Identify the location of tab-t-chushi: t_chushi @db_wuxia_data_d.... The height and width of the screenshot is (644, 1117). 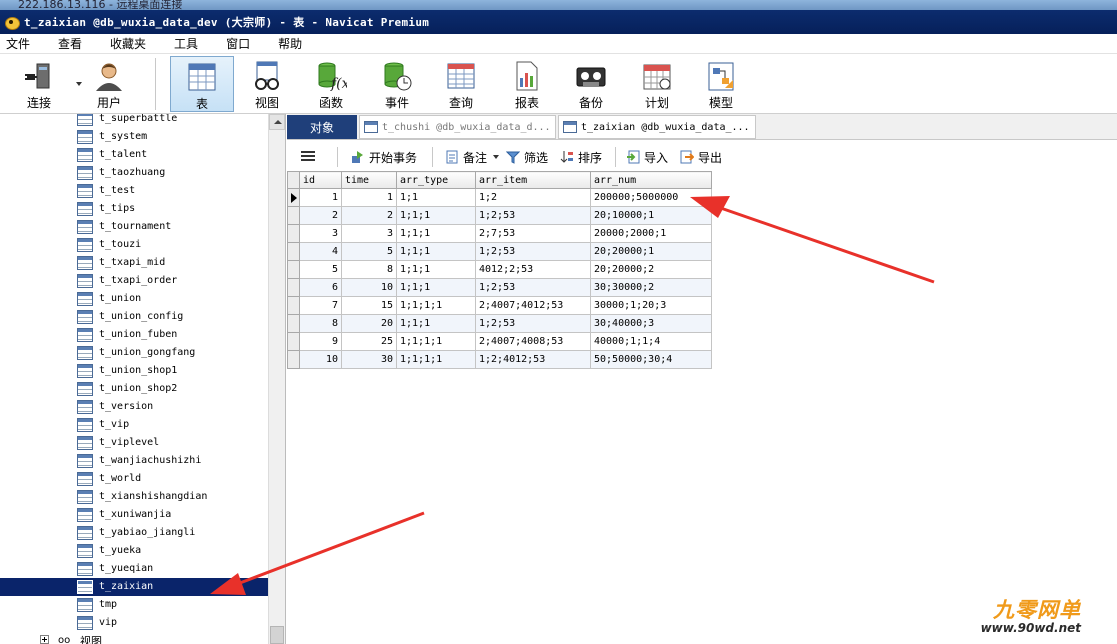
(457, 127).